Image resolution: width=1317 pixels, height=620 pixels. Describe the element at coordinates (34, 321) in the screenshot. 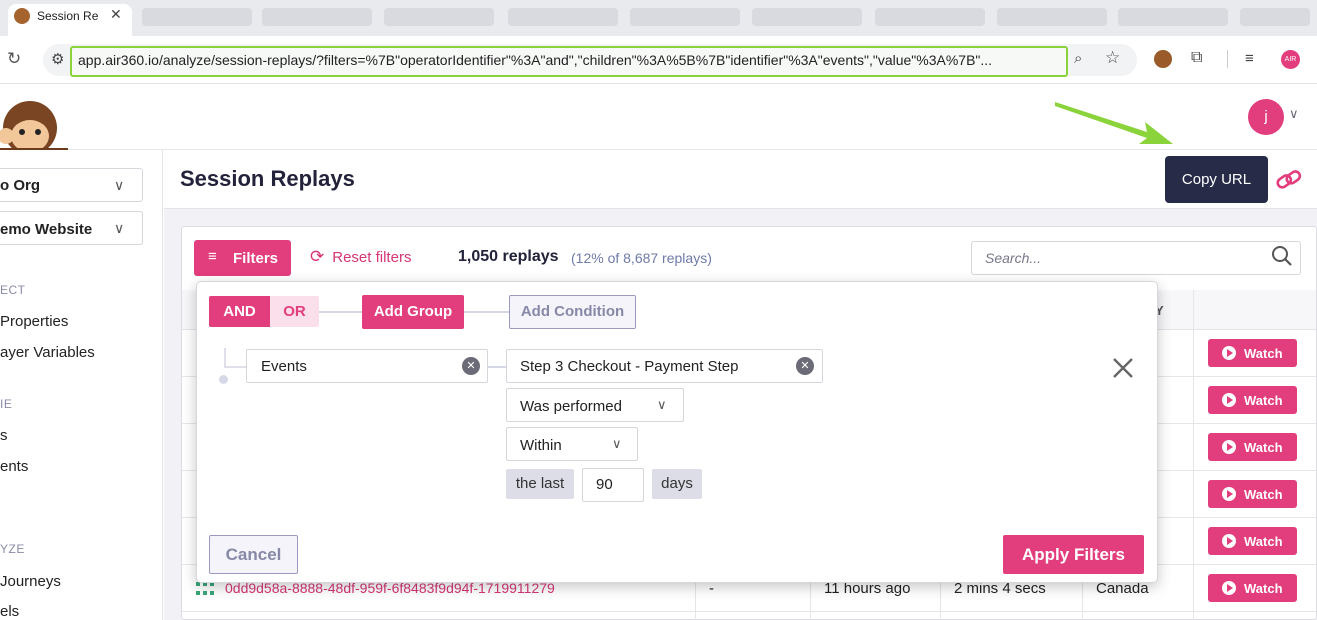

I see `sidebar-item-properties: Properties` at that location.